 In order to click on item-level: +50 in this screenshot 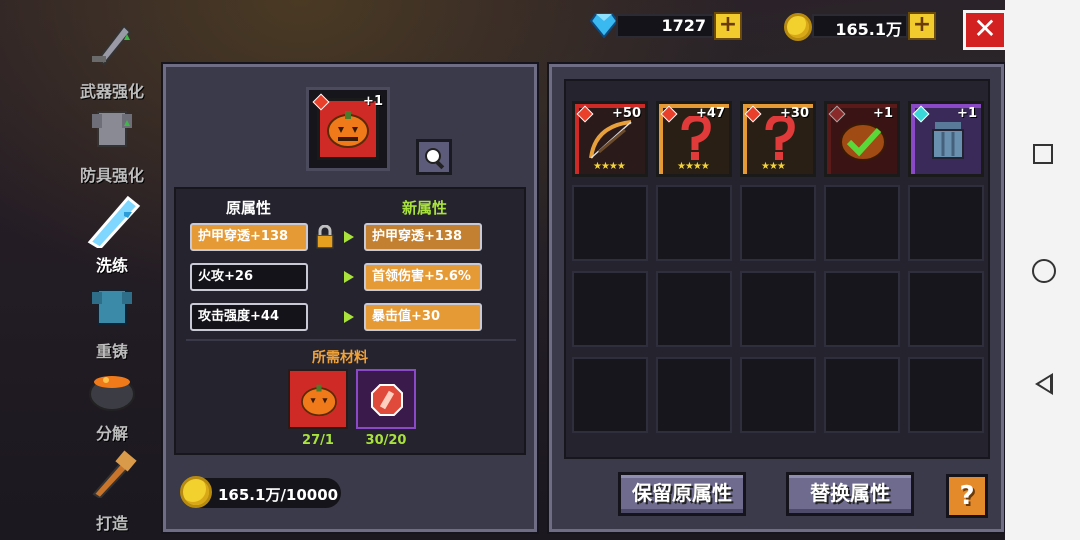, I will do `click(626, 113)`.